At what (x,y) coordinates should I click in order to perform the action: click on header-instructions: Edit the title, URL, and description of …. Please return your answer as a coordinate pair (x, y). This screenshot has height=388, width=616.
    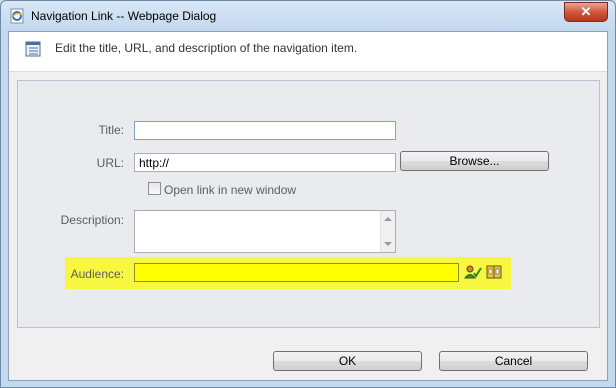
    Looking at the image, I should click on (206, 48).